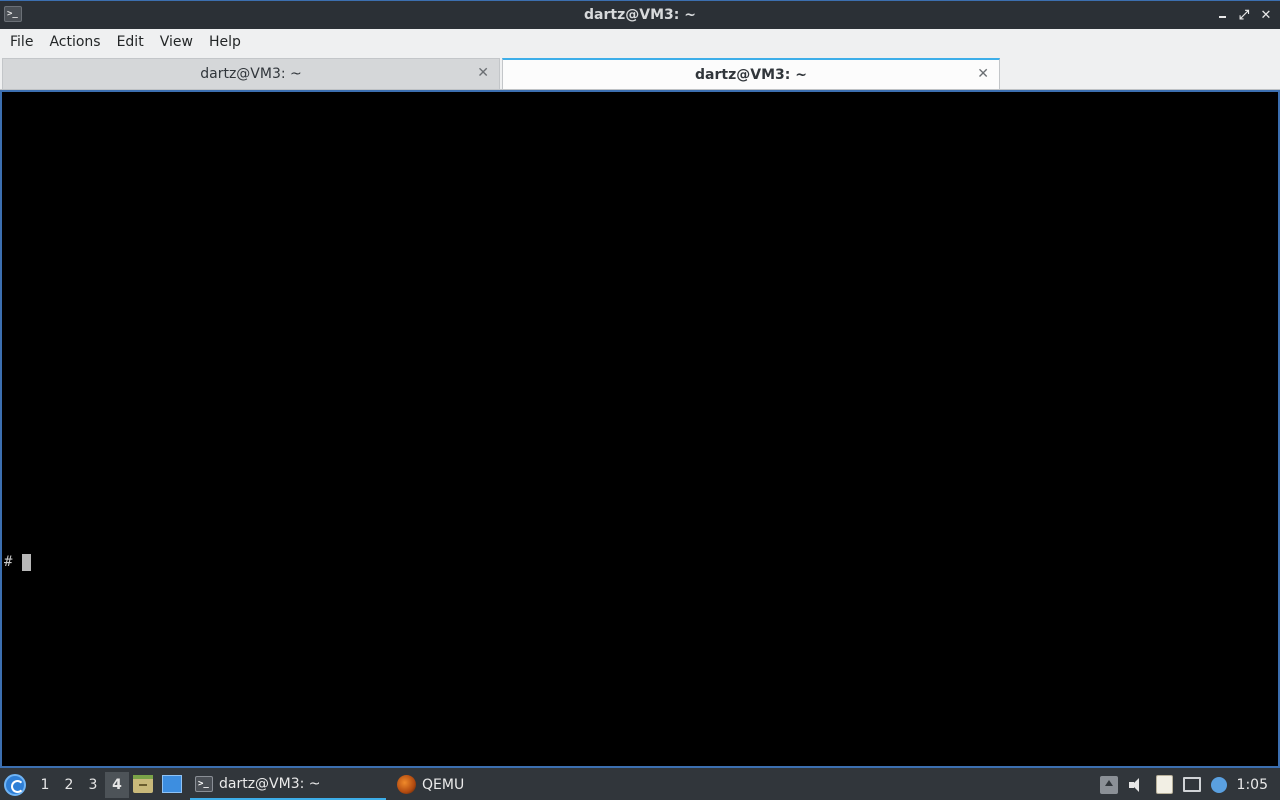 Image resolution: width=1280 pixels, height=800 pixels. Describe the element at coordinates (225, 42) in the screenshot. I see `menu-help: Help` at that location.